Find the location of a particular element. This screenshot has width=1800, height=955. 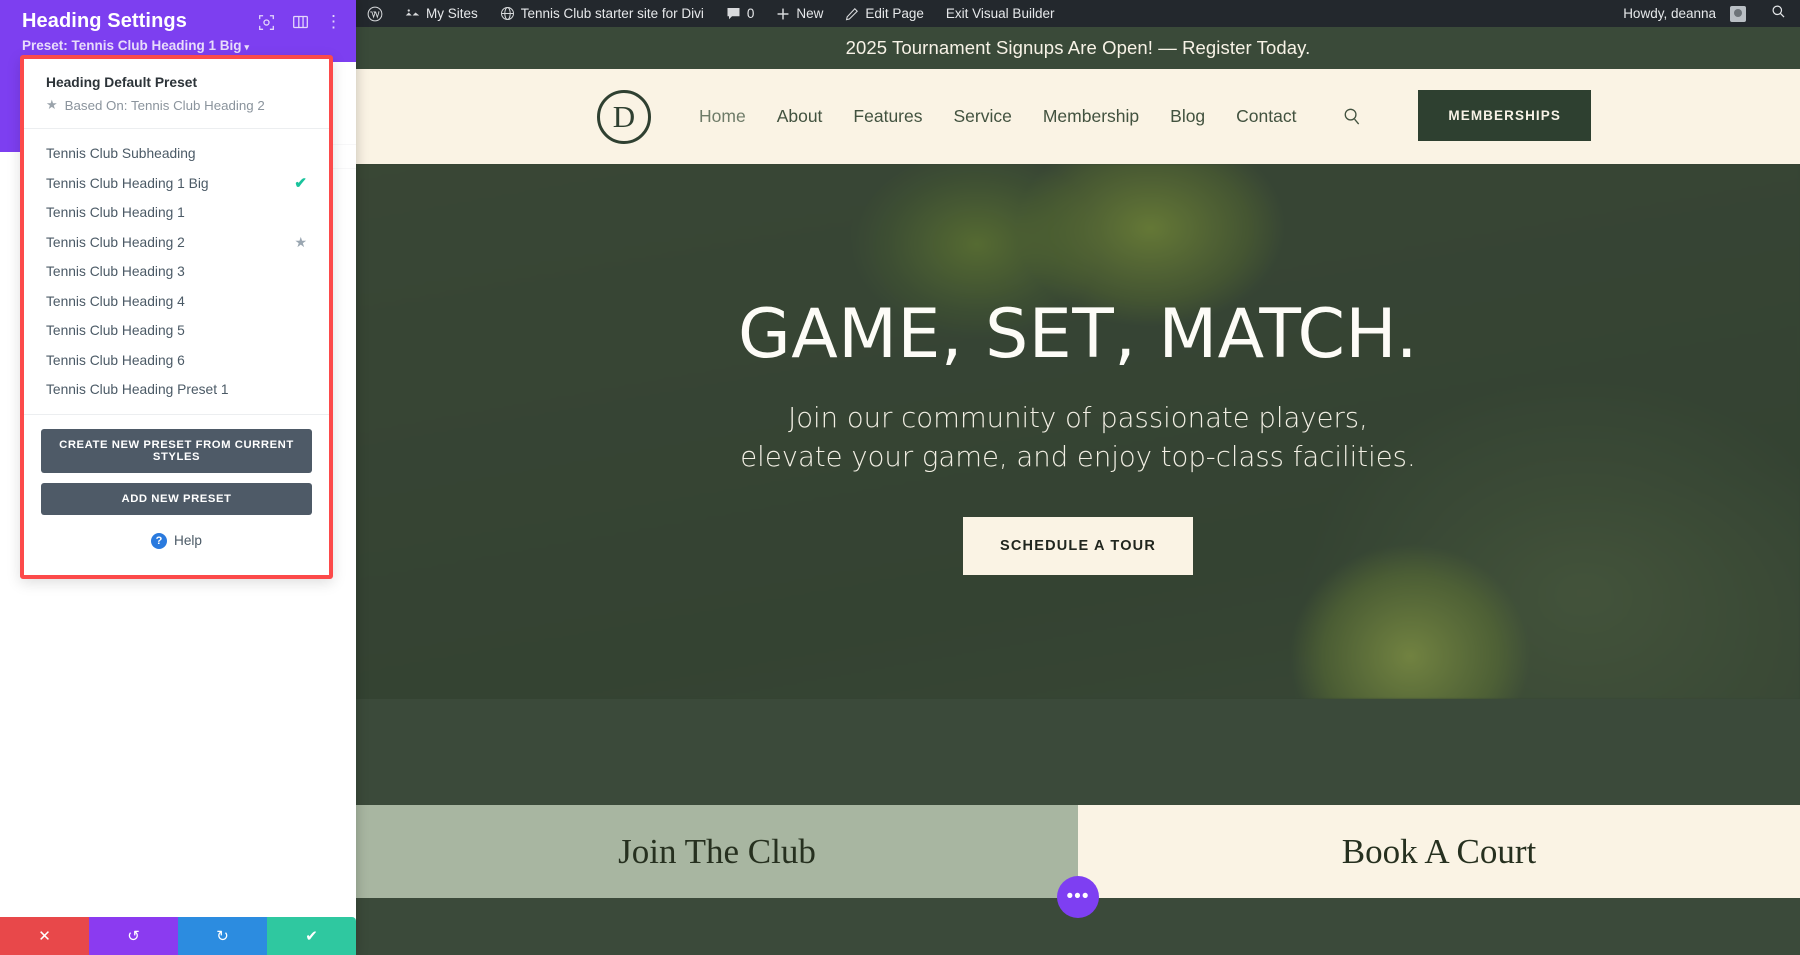

panel-footer-toolbar: ✕ ↺ ↻ ✔ is located at coordinates (178, 936).